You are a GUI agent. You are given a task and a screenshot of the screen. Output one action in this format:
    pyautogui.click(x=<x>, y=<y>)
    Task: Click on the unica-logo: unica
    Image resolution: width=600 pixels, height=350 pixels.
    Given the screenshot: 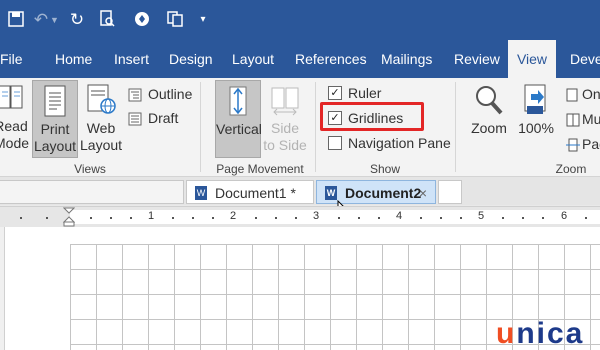 What is the action you would take?
    pyautogui.click(x=540, y=333)
    